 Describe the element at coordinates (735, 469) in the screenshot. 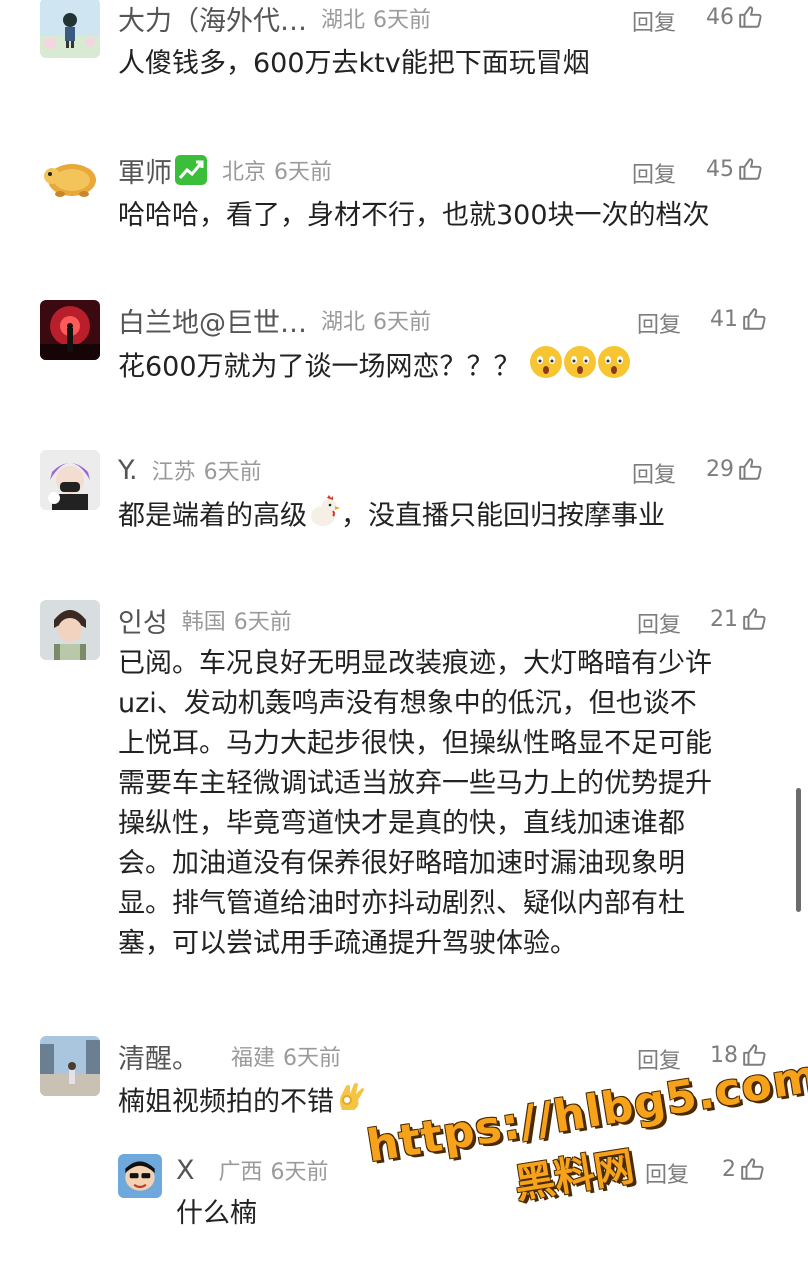

I see `like-button: 29` at that location.